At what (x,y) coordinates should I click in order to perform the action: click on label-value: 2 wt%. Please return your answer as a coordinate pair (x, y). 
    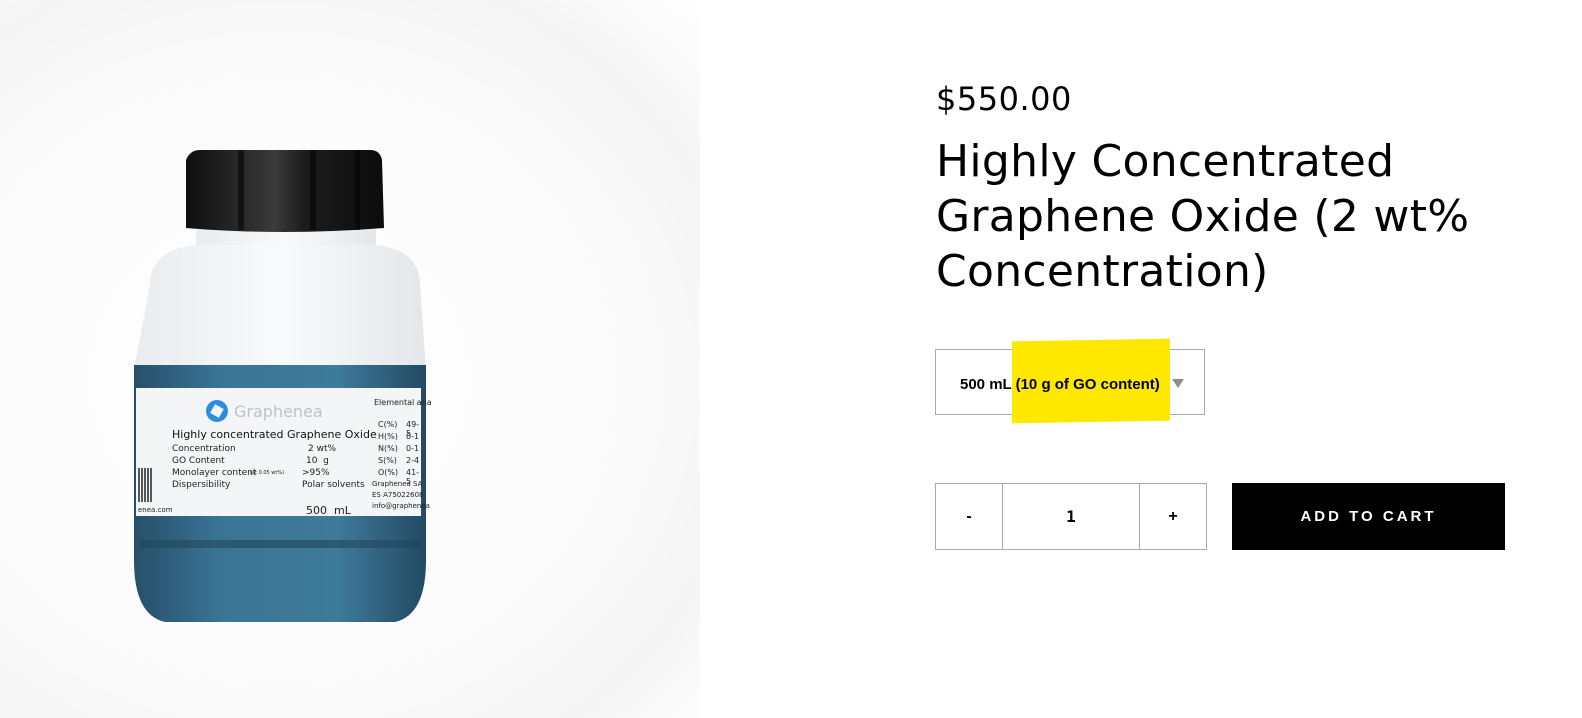
    Looking at the image, I should click on (322, 449).